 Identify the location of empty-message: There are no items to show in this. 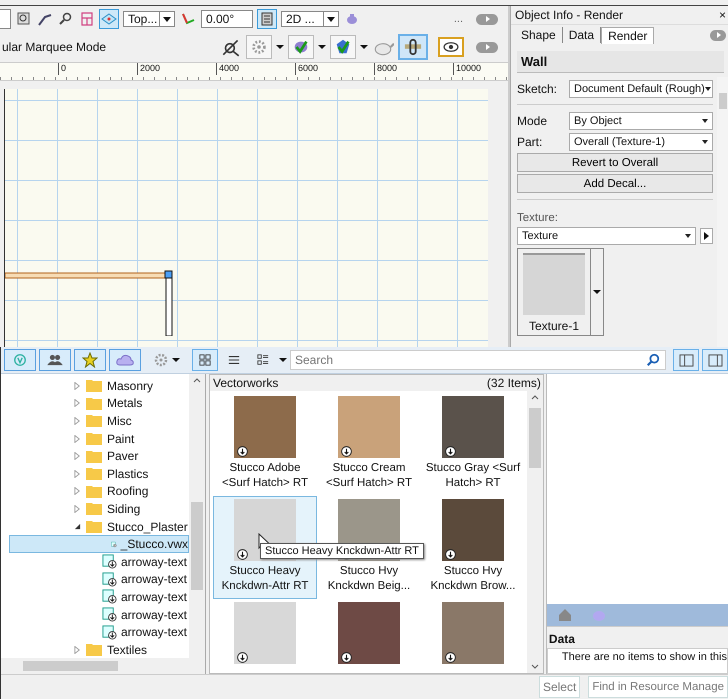
(644, 657).